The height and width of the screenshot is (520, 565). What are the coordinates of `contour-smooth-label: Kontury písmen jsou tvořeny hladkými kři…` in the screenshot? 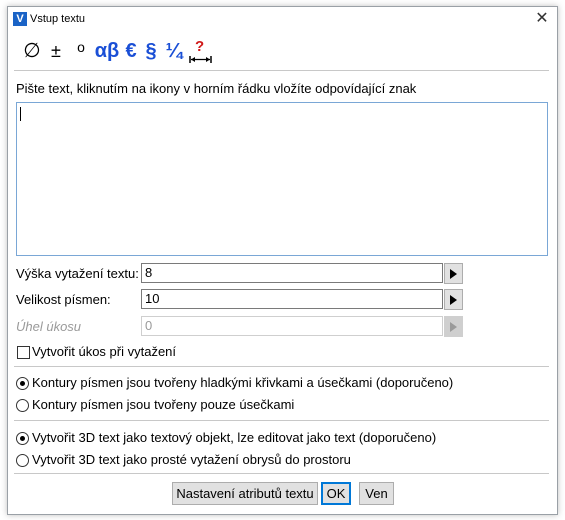 It's located at (243, 382).